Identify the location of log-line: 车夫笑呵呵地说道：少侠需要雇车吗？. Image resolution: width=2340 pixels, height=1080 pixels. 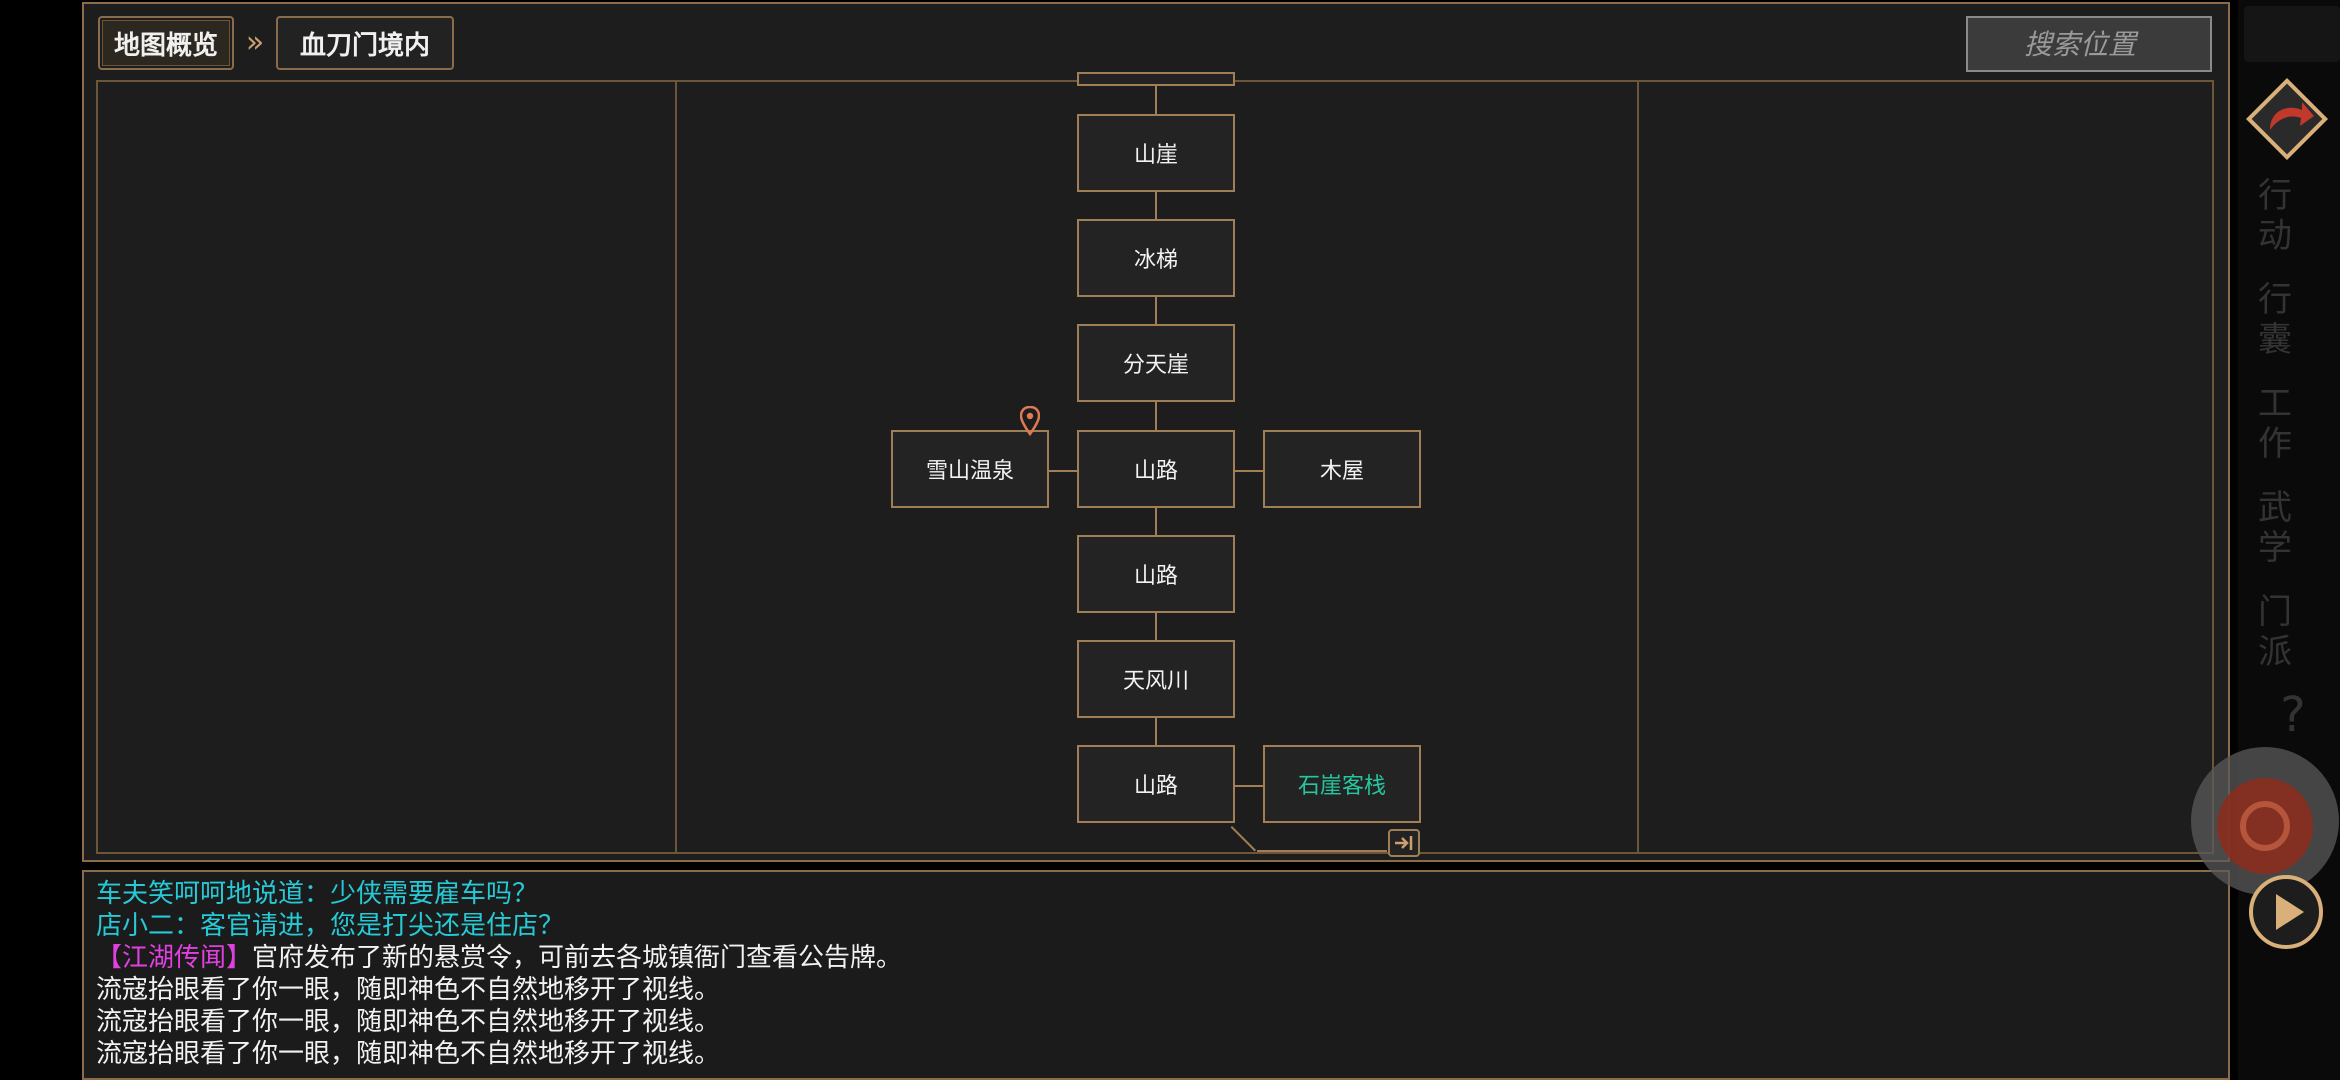
(317, 894).